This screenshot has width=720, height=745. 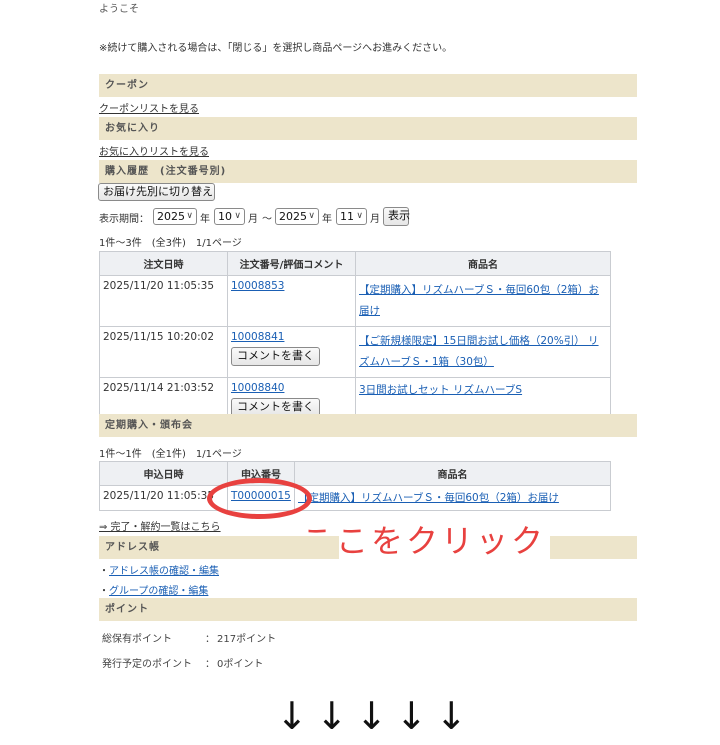 What do you see at coordinates (368, 425) in the screenshot?
I see `subscription-section-header: 定期購入・頒布会` at bounding box center [368, 425].